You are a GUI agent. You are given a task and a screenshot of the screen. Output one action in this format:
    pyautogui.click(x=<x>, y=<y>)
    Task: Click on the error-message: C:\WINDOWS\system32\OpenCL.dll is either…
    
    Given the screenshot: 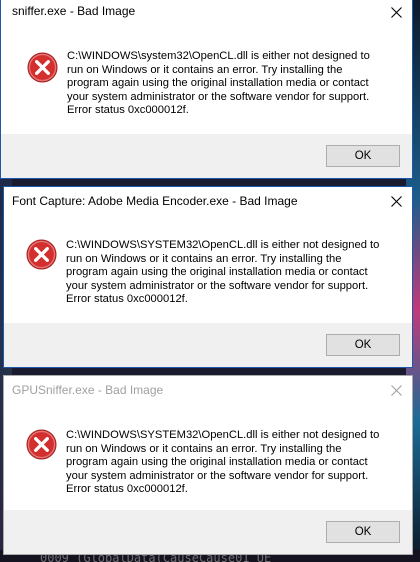 What is the action you would take?
    pyautogui.click(x=218, y=83)
    